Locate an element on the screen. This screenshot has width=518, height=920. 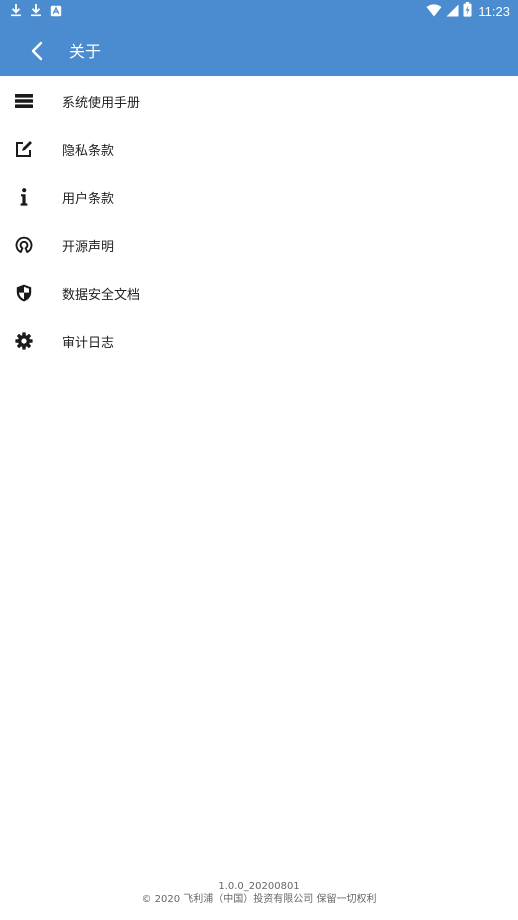
menu-item-open-source: 开源声明 is located at coordinates (259, 245).